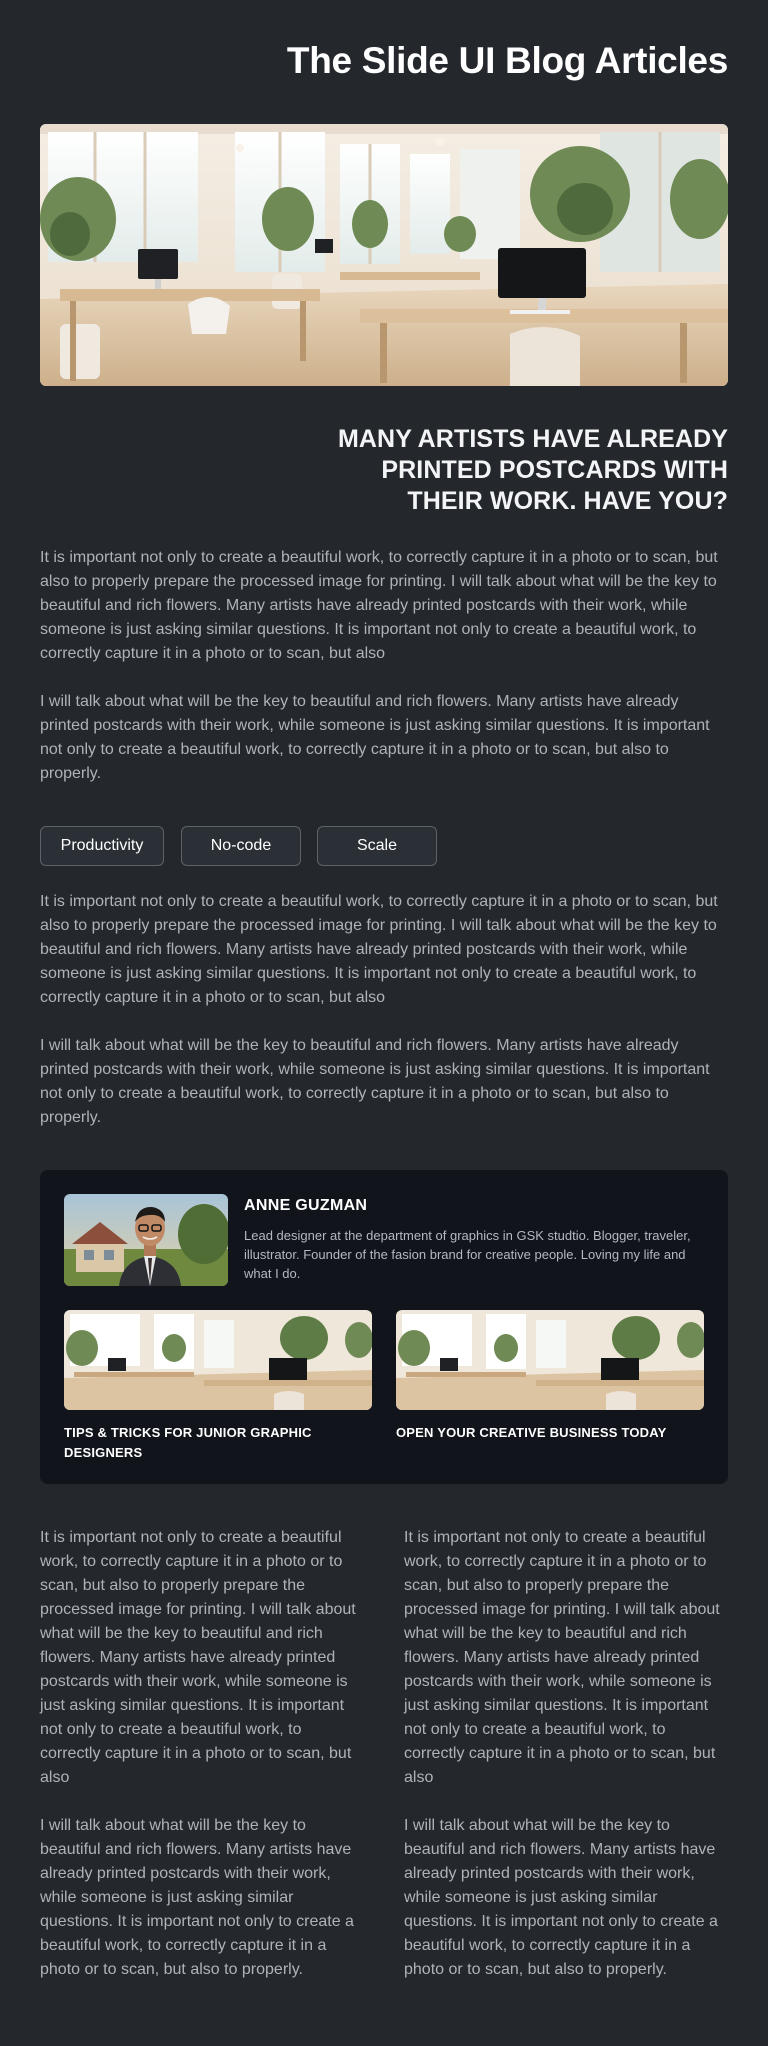  Describe the element at coordinates (241, 846) in the screenshot. I see `tag-no-code: No-code` at that location.